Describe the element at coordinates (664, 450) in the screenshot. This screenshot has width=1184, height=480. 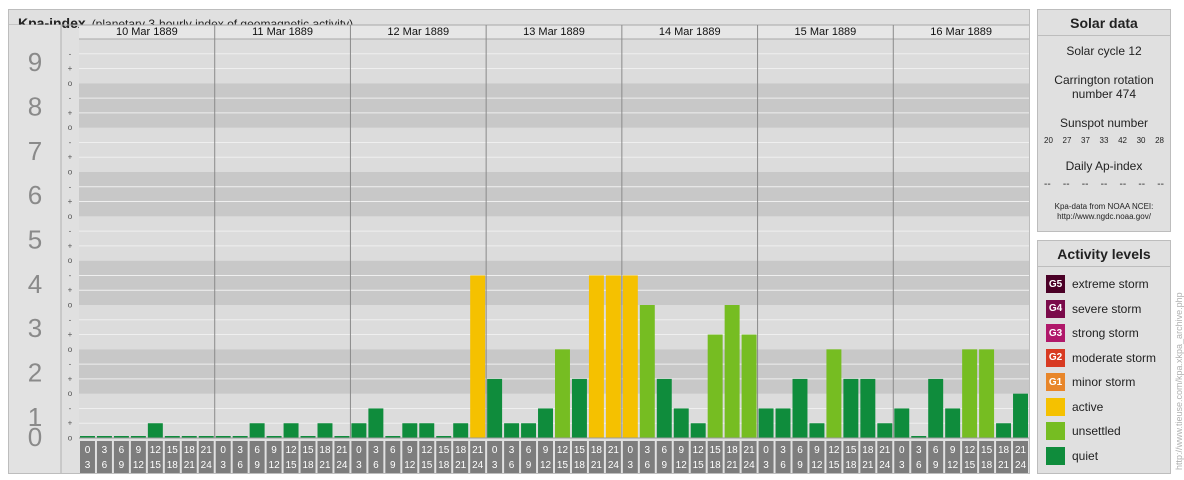
I see `x-tick-start: 6` at that location.